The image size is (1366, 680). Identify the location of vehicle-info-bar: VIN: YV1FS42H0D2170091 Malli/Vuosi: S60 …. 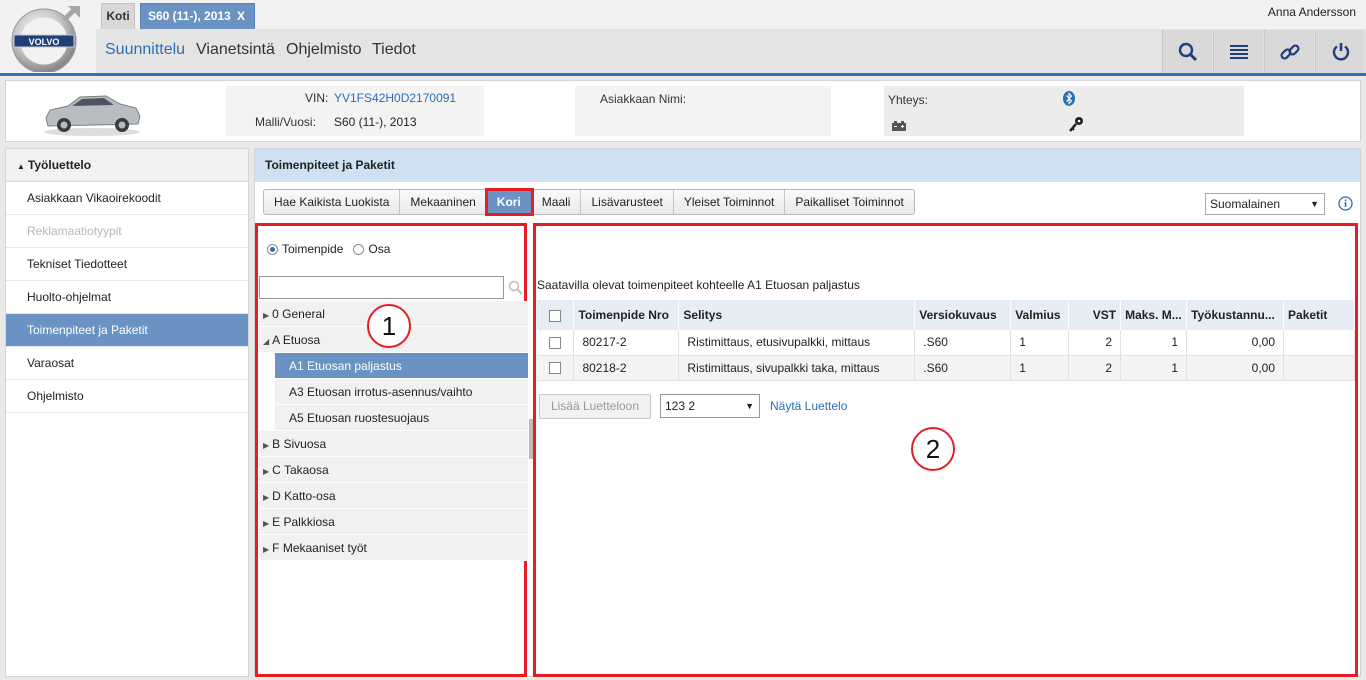
(683, 111).